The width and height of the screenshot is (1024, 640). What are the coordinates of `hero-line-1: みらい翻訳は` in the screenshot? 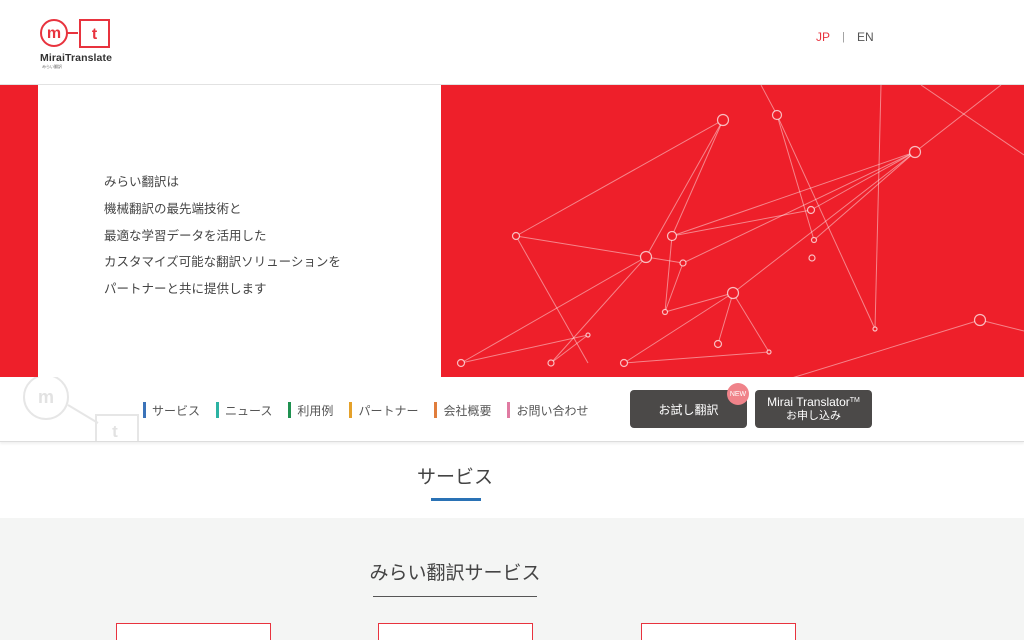 It's located at (142, 181).